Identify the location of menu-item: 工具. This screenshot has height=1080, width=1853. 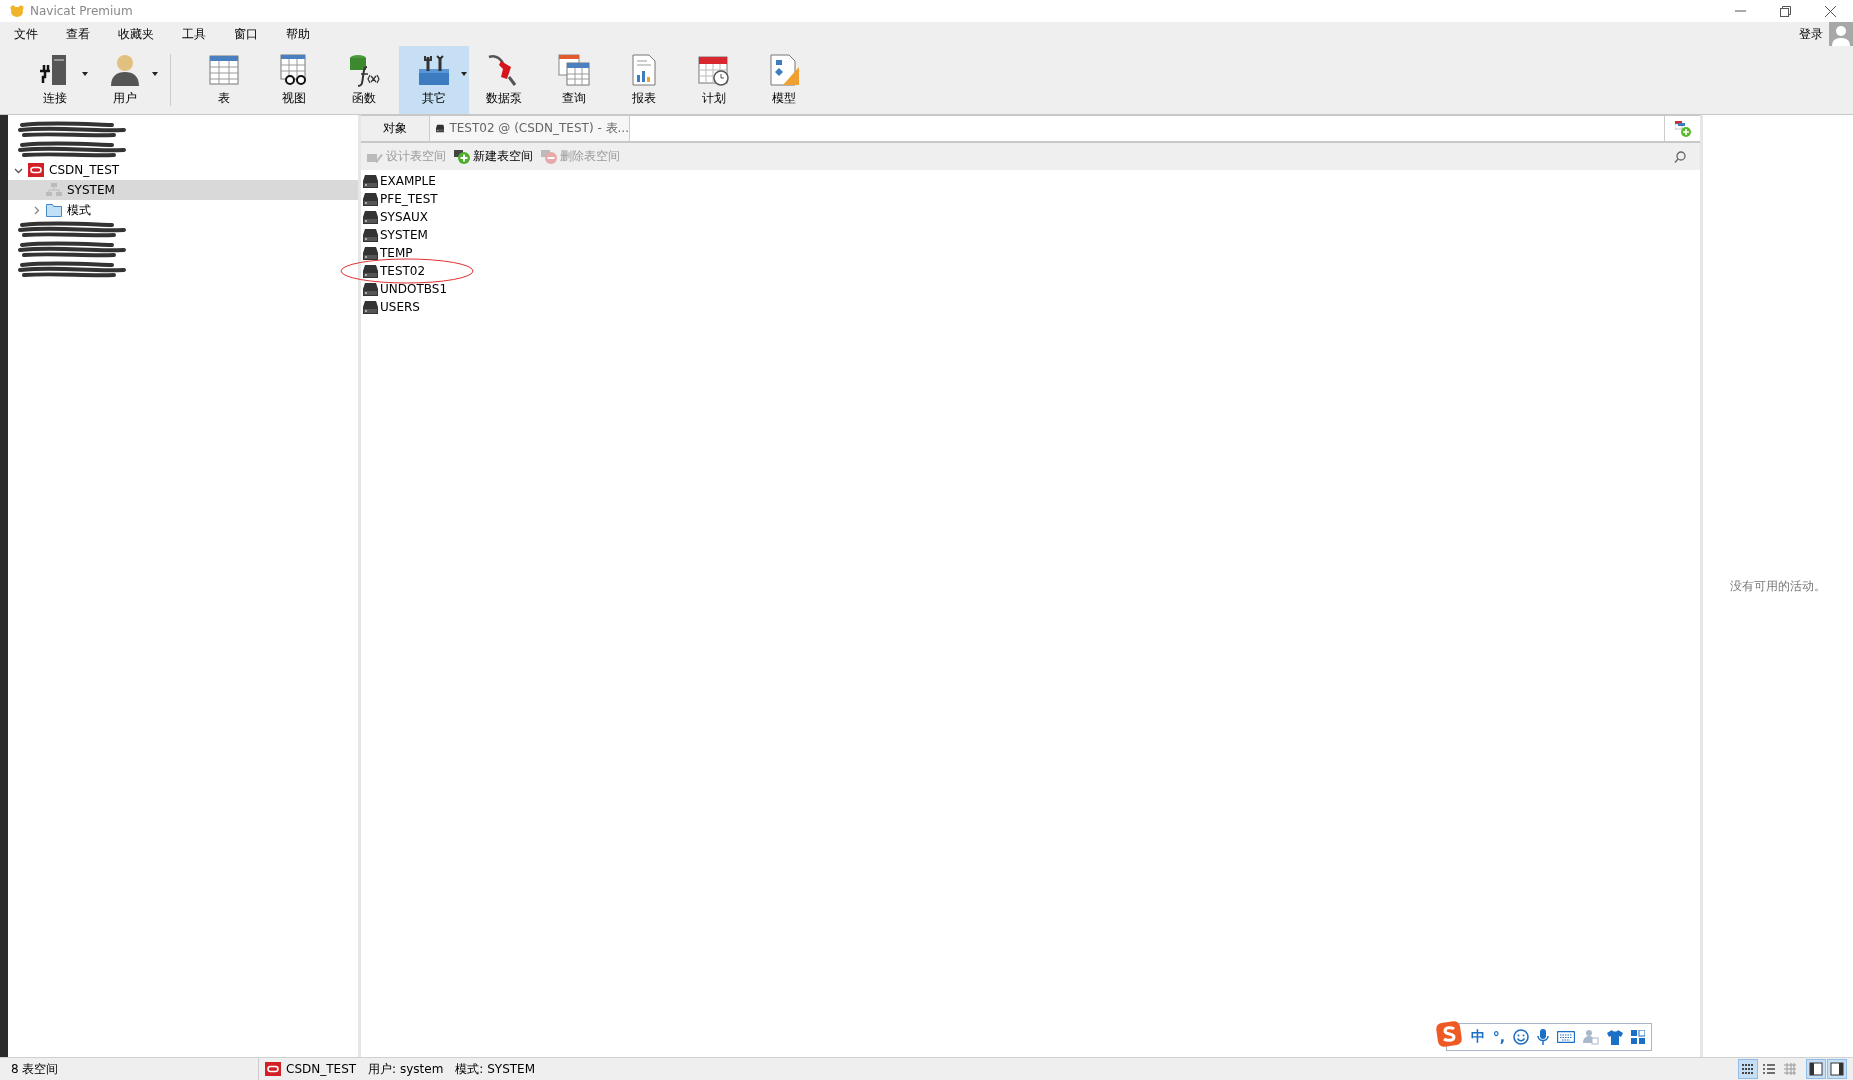
(200, 34).